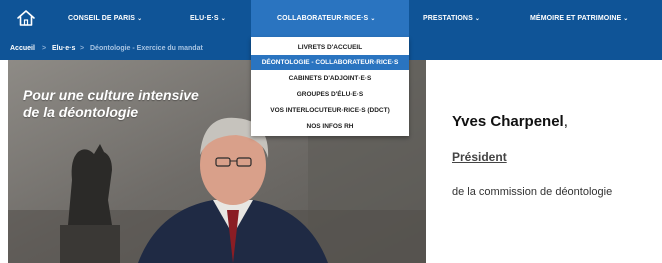 The height and width of the screenshot is (263, 662). Describe the element at coordinates (102, 18) in the screenshot. I see `nav-item-label: CONSEIL DE PARIS` at that location.